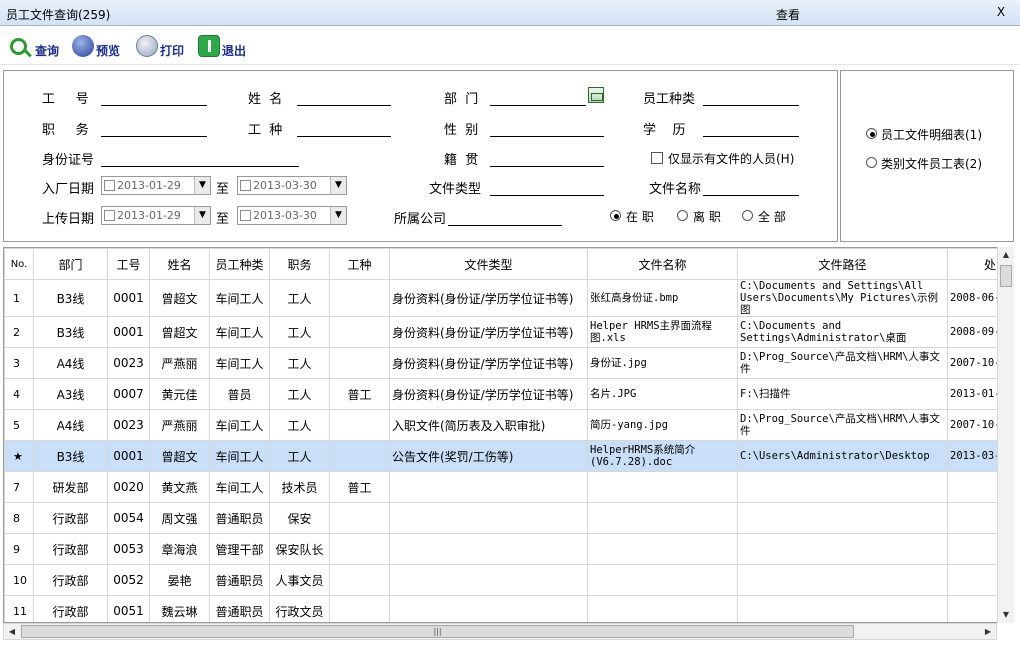 Image resolution: width=1020 pixels, height=648 pixels. I want to click on gender-input, so click(547, 128).